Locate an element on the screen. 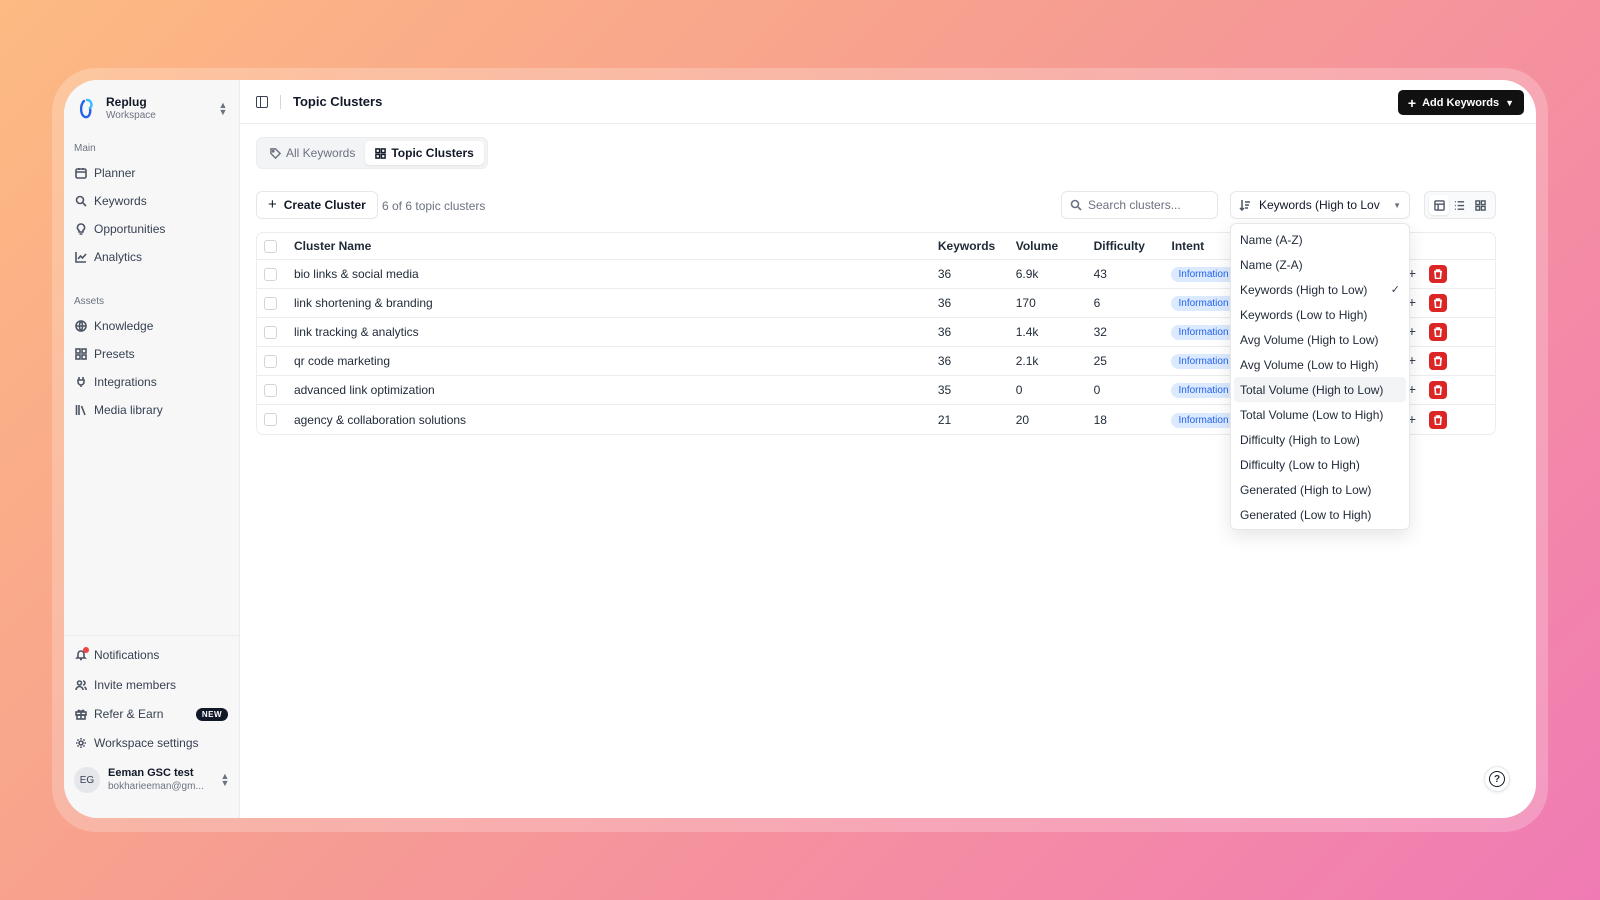 The height and width of the screenshot is (900, 1600). plug-icon is located at coordinates (81, 382).